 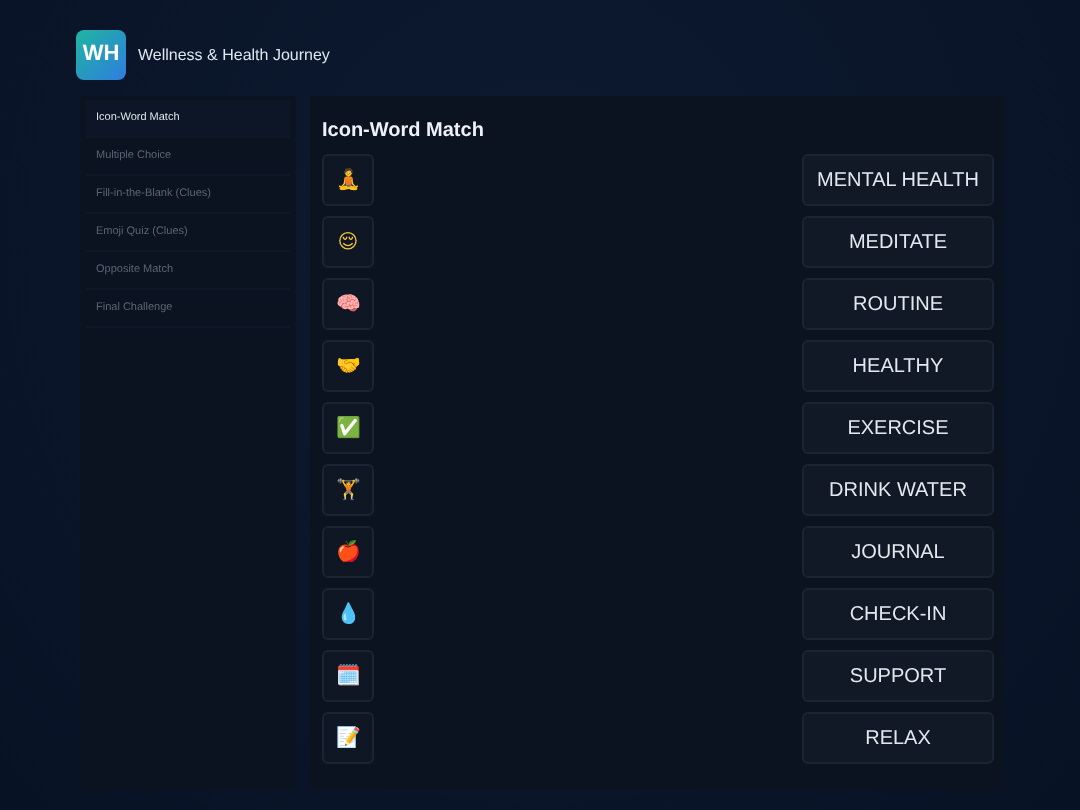 I want to click on emoji-tile: 🧠, so click(x=348, y=304).